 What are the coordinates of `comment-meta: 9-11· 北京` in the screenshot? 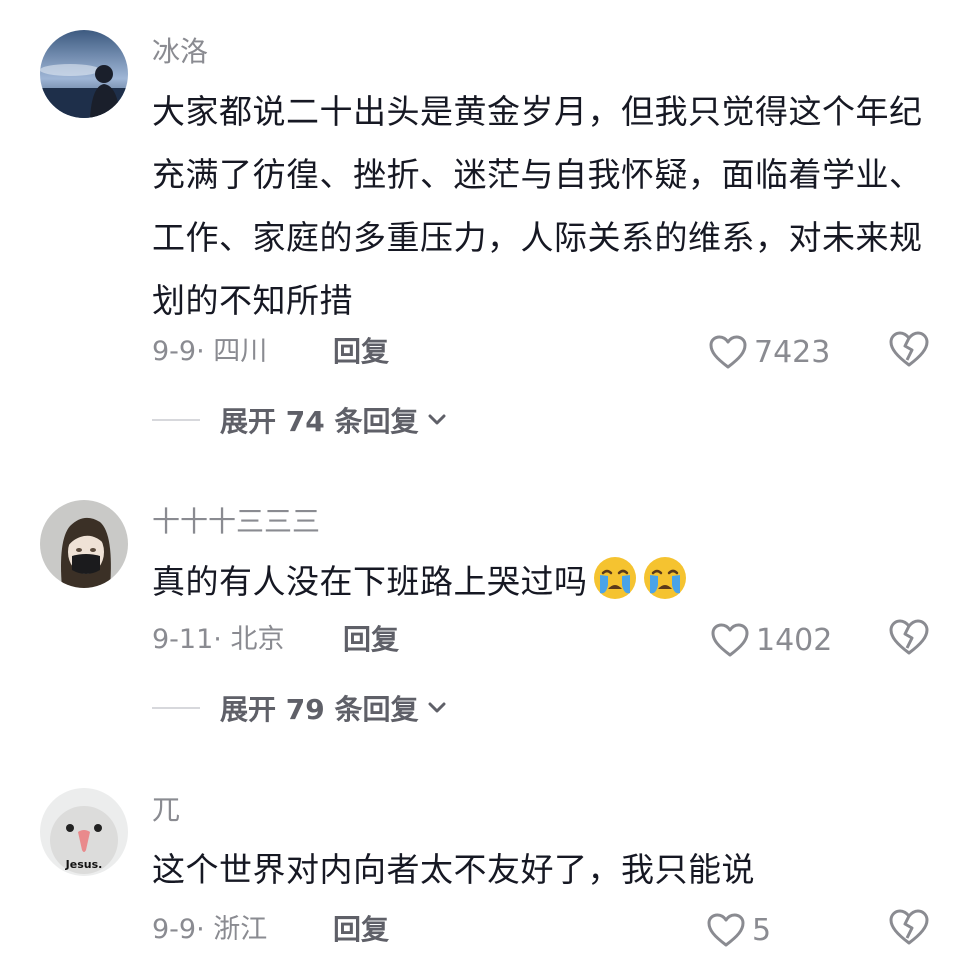 It's located at (218, 640).